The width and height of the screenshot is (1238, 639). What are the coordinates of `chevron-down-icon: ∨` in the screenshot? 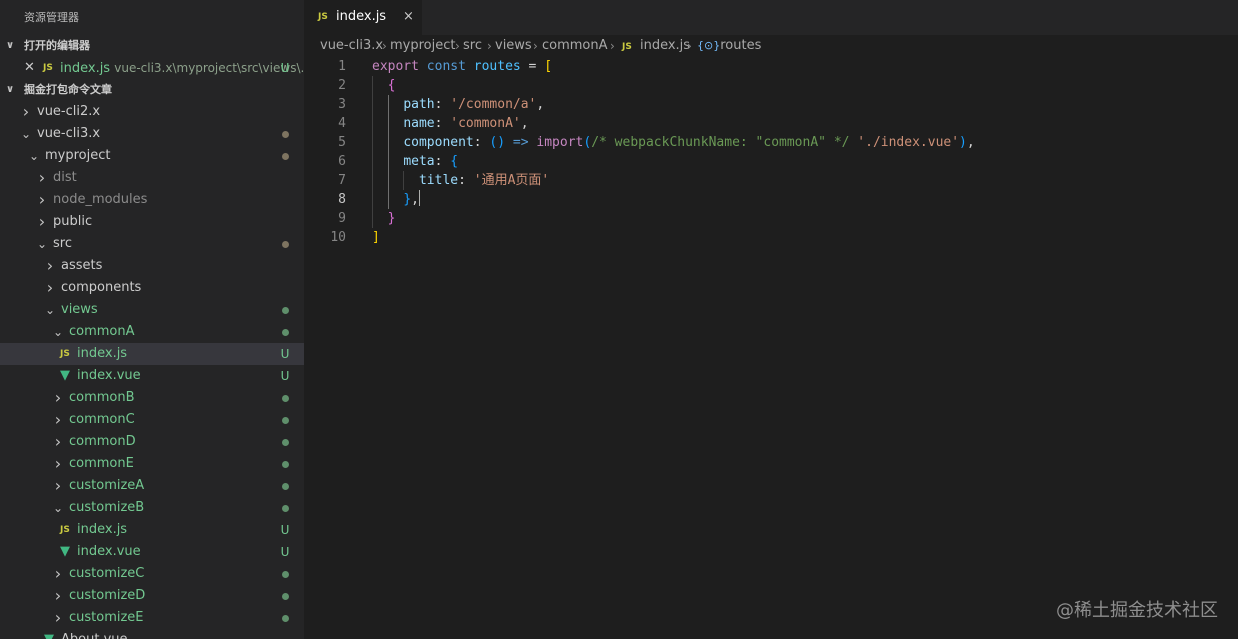 It's located at (10, 89).